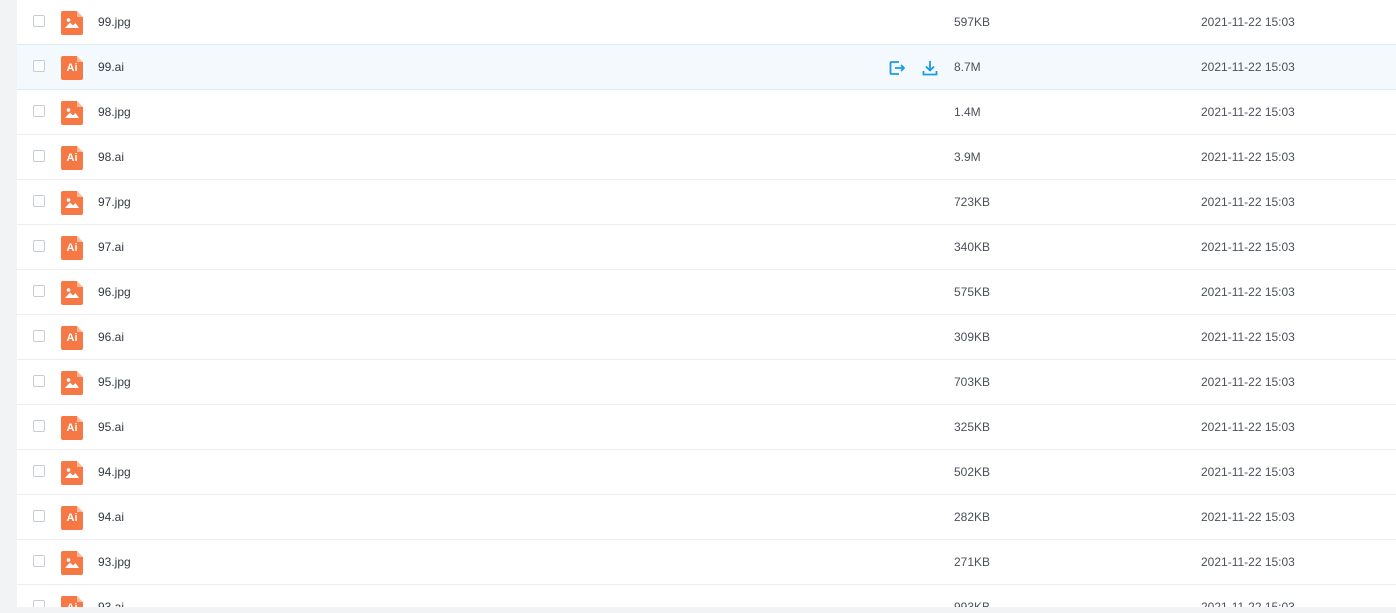 This screenshot has width=1396, height=613. What do you see at coordinates (972, 337) in the screenshot?
I see `file-size: 309KB` at bounding box center [972, 337].